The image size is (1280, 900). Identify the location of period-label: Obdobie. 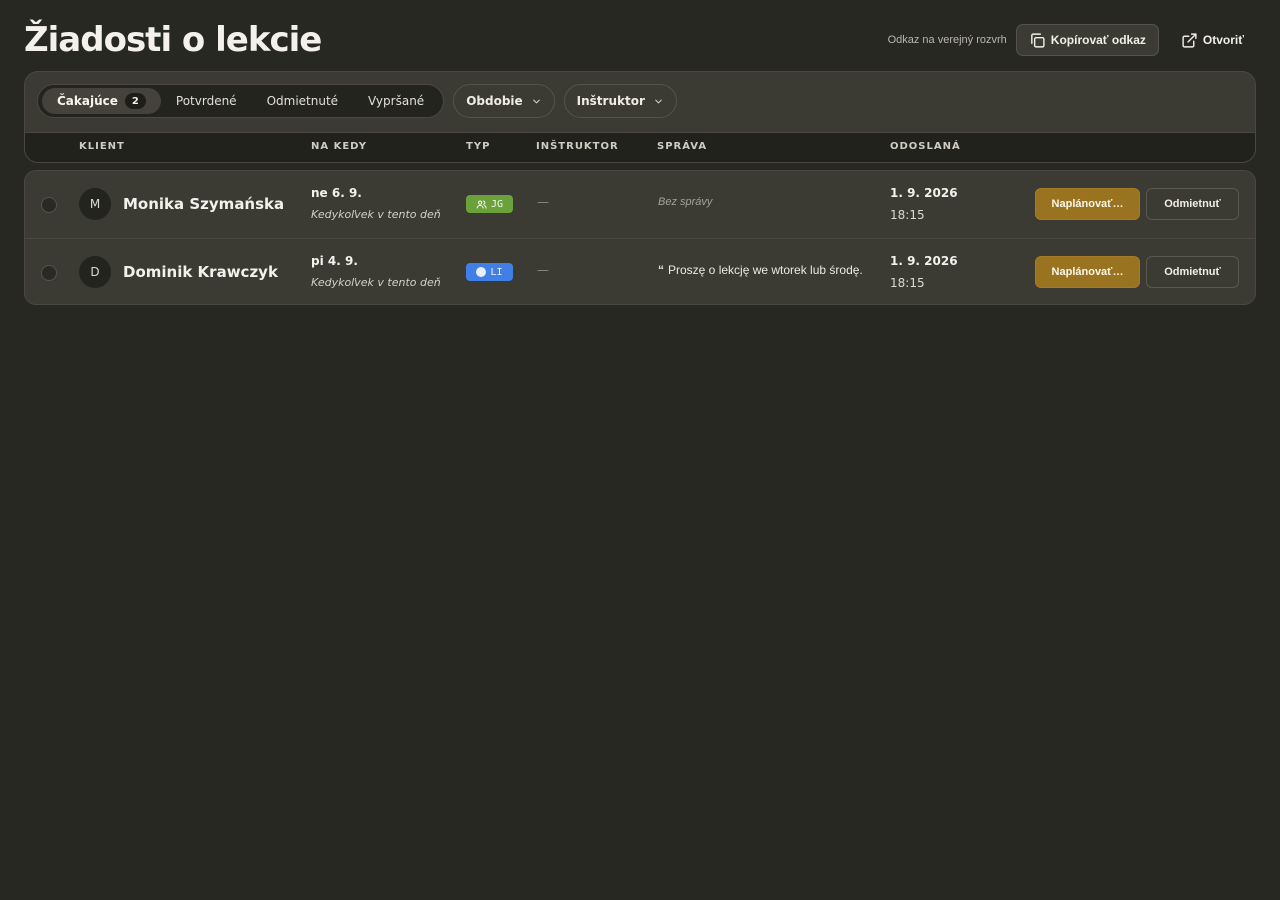
(494, 101).